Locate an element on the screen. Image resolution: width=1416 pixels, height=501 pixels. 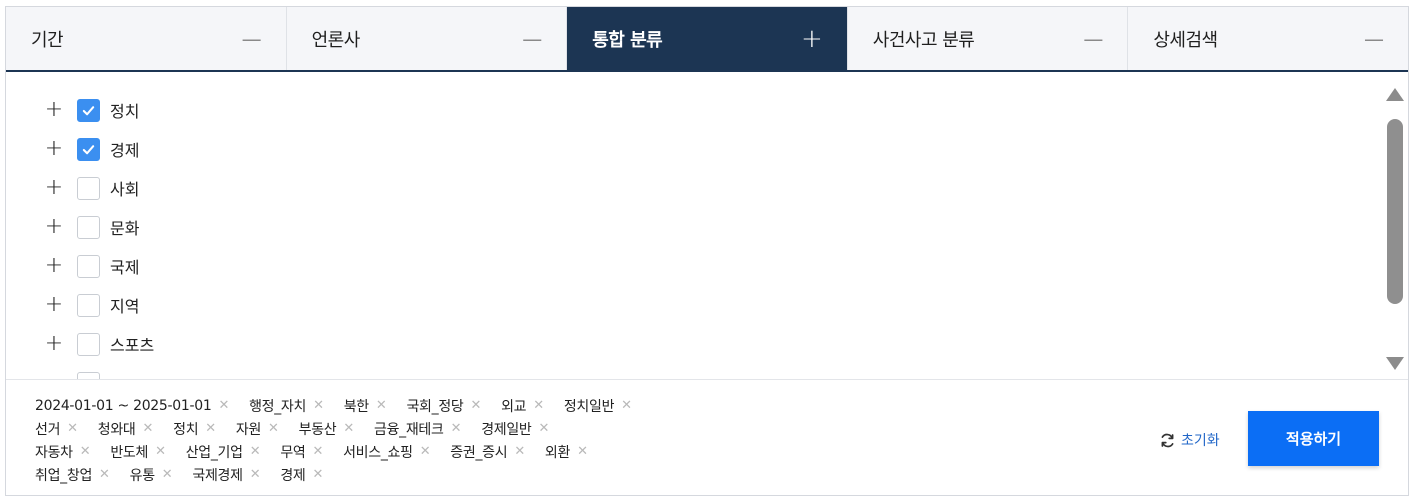
tree-item-label: 문화 is located at coordinates (125, 228).